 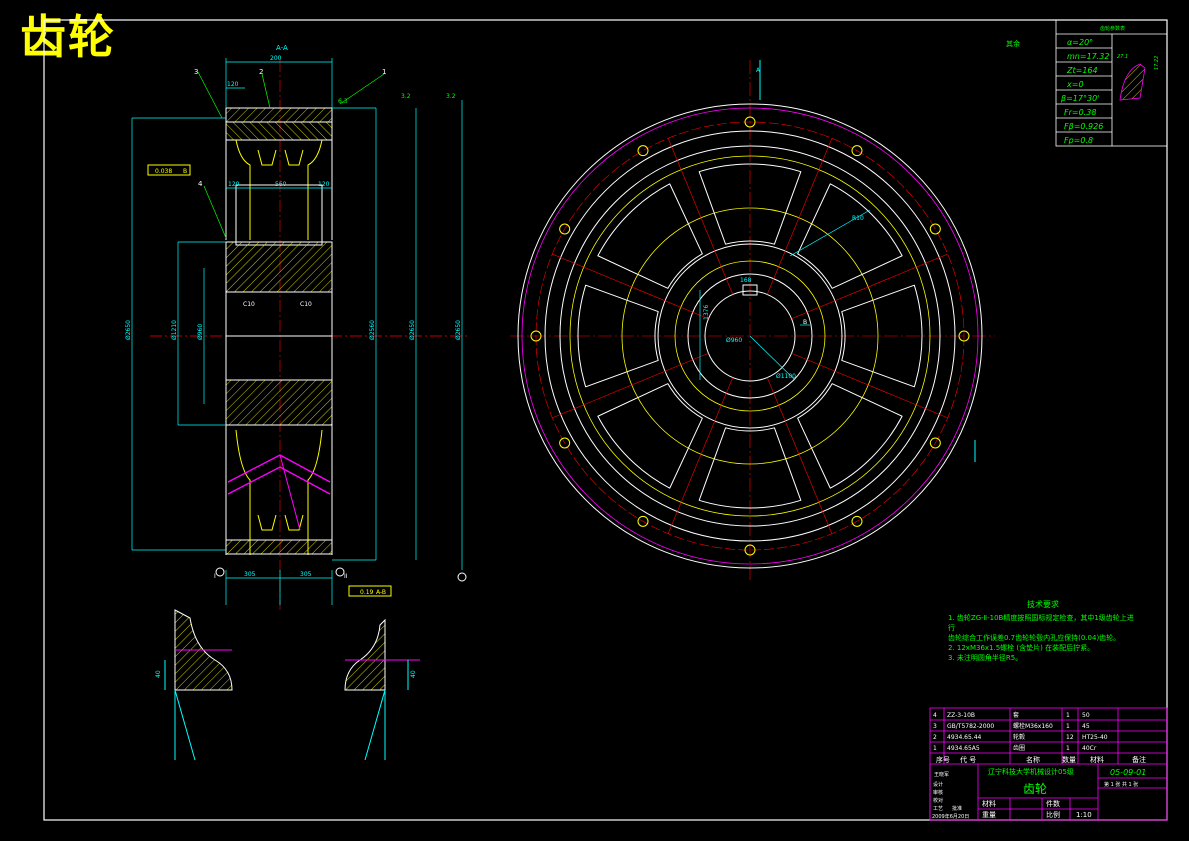 What do you see at coordinates (1086, 726) in the screenshot?
I see `parts-cell-material: 45` at bounding box center [1086, 726].